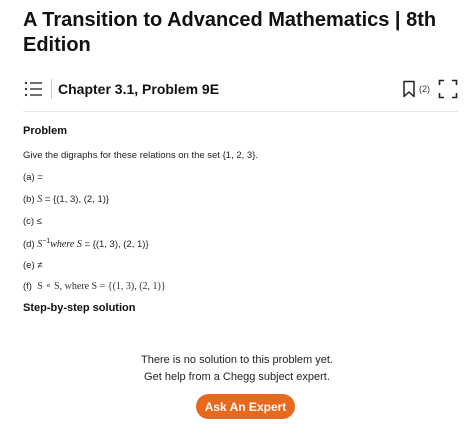  I want to click on chapter-actions: (2), so click(430, 89).